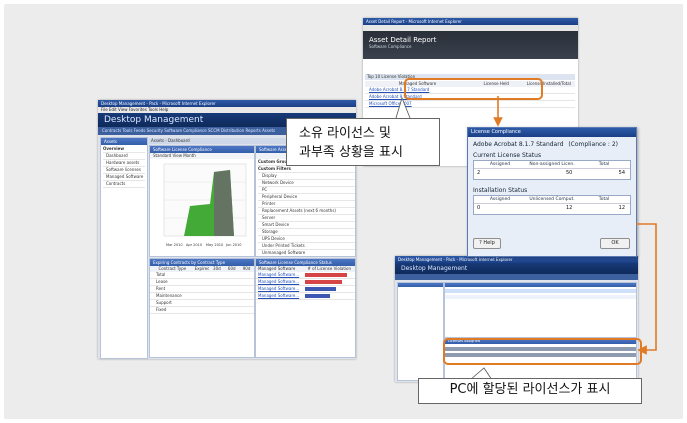 The height and width of the screenshot is (423, 687). What do you see at coordinates (124, 177) in the screenshot?
I see `sidebar-item: Managed Software` at bounding box center [124, 177].